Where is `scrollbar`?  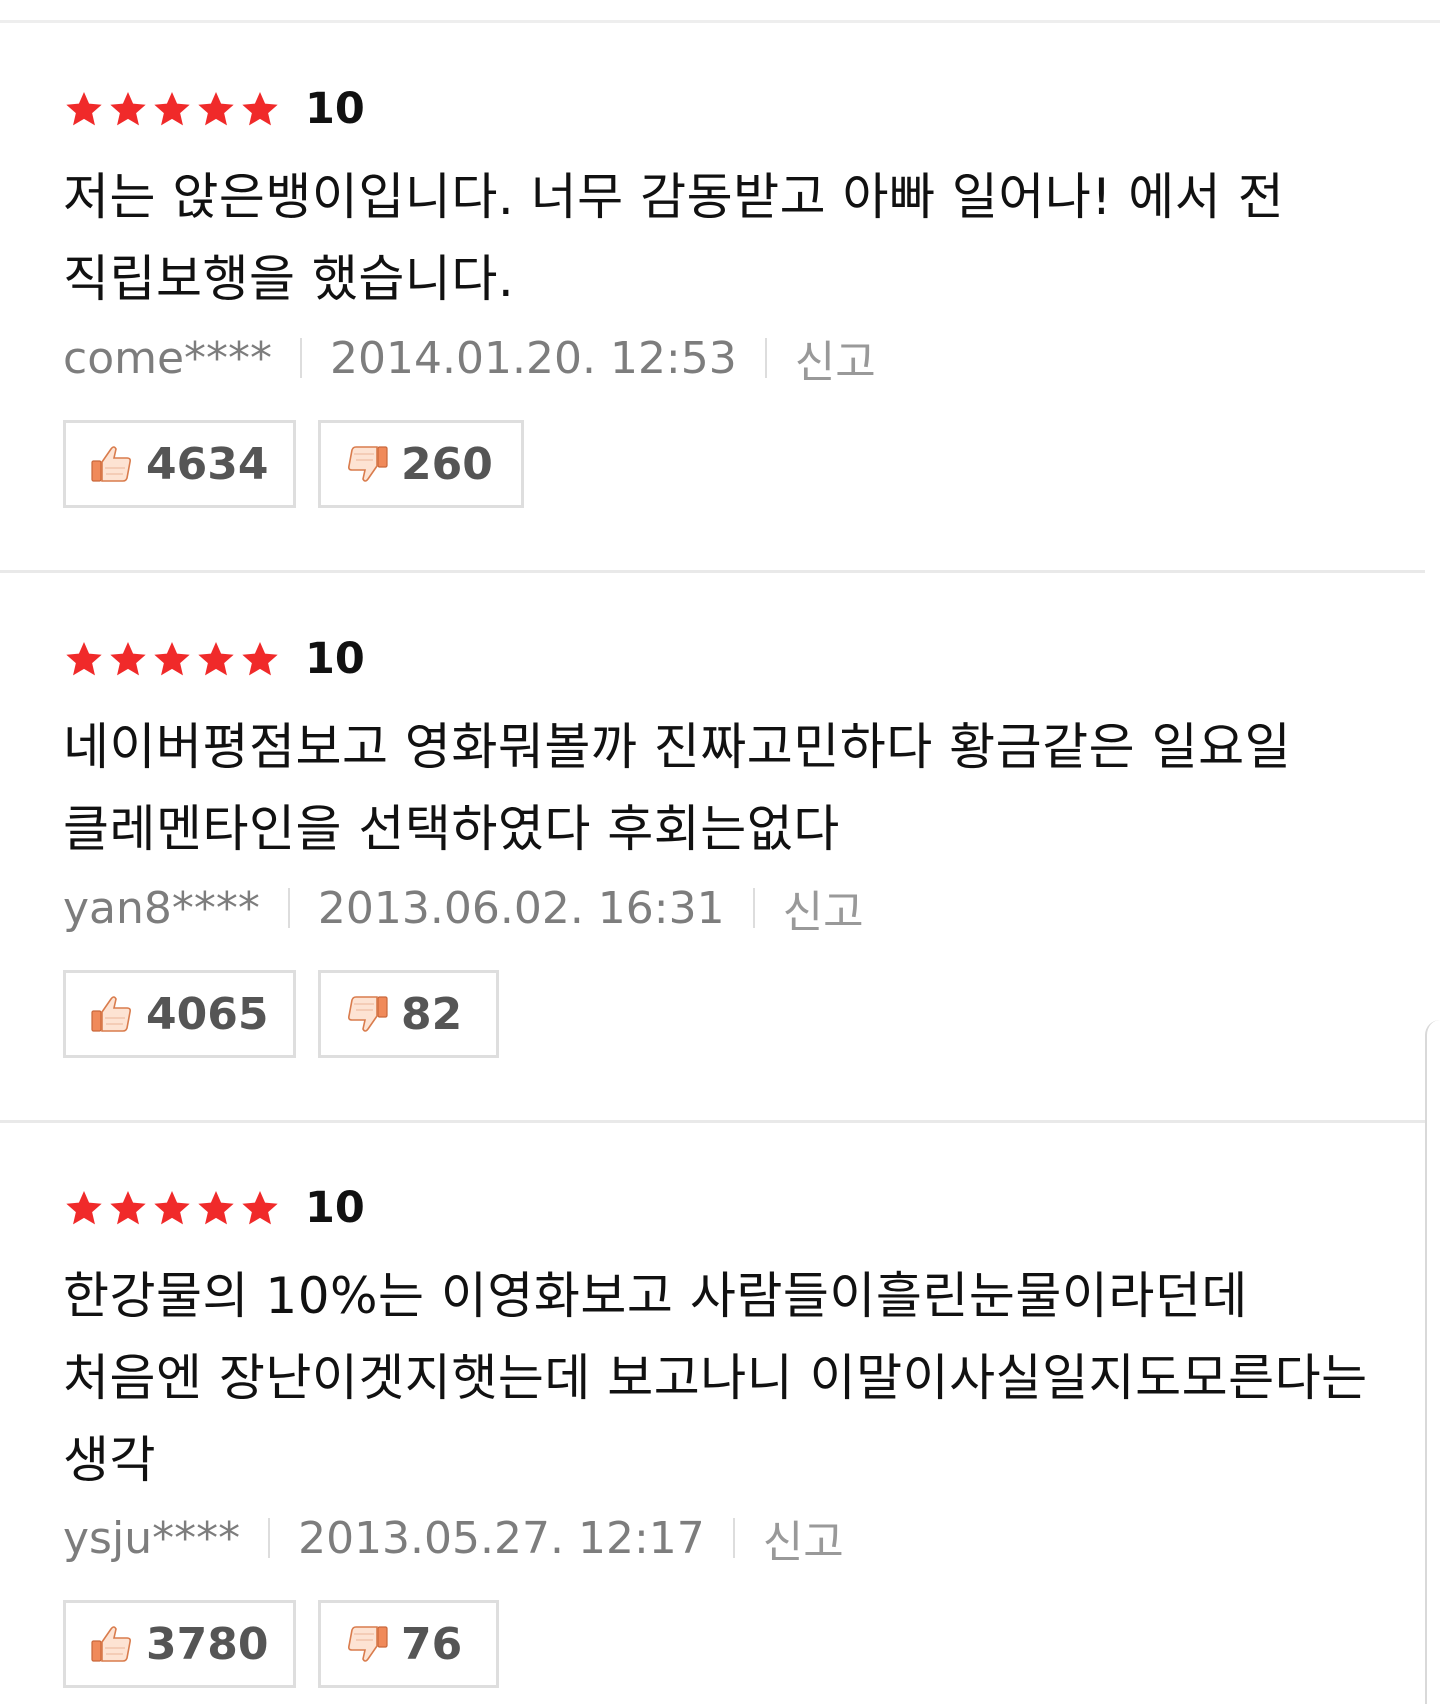 scrollbar is located at coordinates (1432, 1362).